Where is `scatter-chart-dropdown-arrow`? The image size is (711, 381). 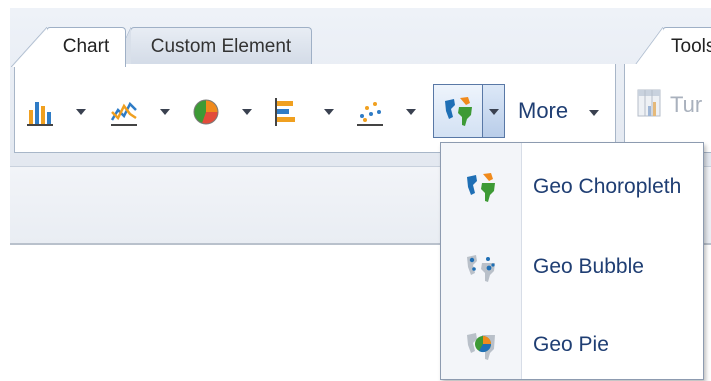
scatter-chart-dropdown-arrow is located at coordinates (411, 112).